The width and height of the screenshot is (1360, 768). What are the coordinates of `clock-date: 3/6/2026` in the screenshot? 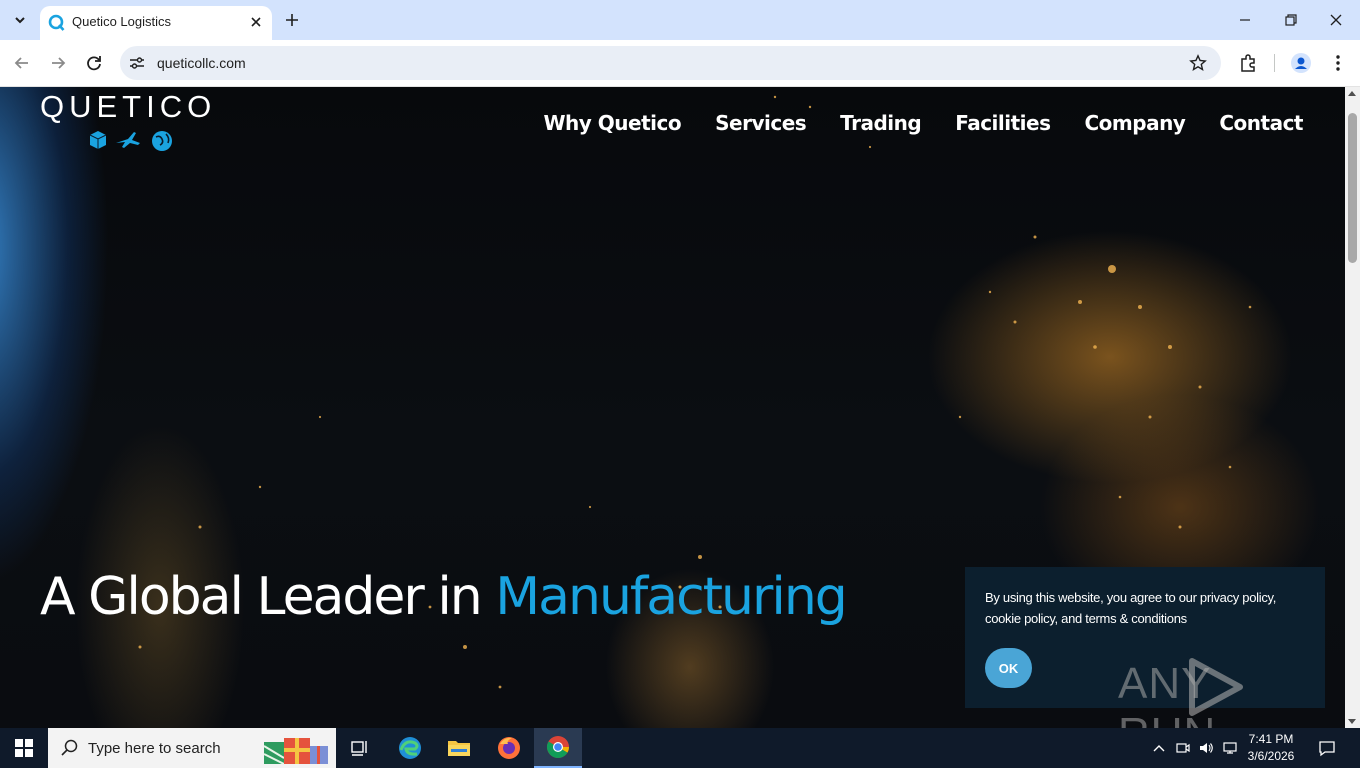 It's located at (1271, 756).